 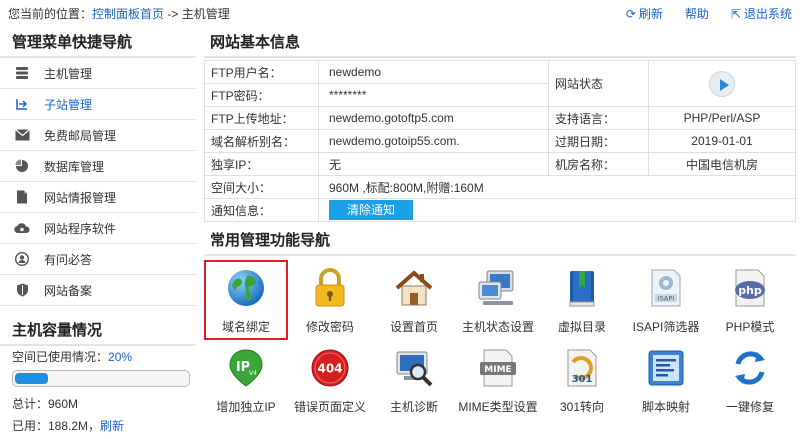 I want to click on ftp-user-value: newdemo, so click(x=433, y=72).